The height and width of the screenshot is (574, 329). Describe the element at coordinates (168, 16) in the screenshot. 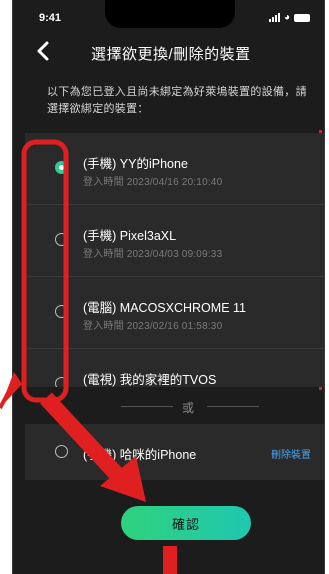

I see `status-bar: 9:41 ◕` at that location.